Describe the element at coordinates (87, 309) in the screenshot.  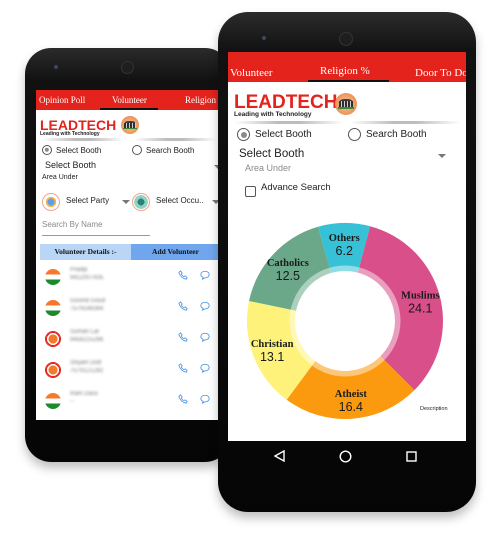
I see `volunteer-phone: 7579148364` at that location.